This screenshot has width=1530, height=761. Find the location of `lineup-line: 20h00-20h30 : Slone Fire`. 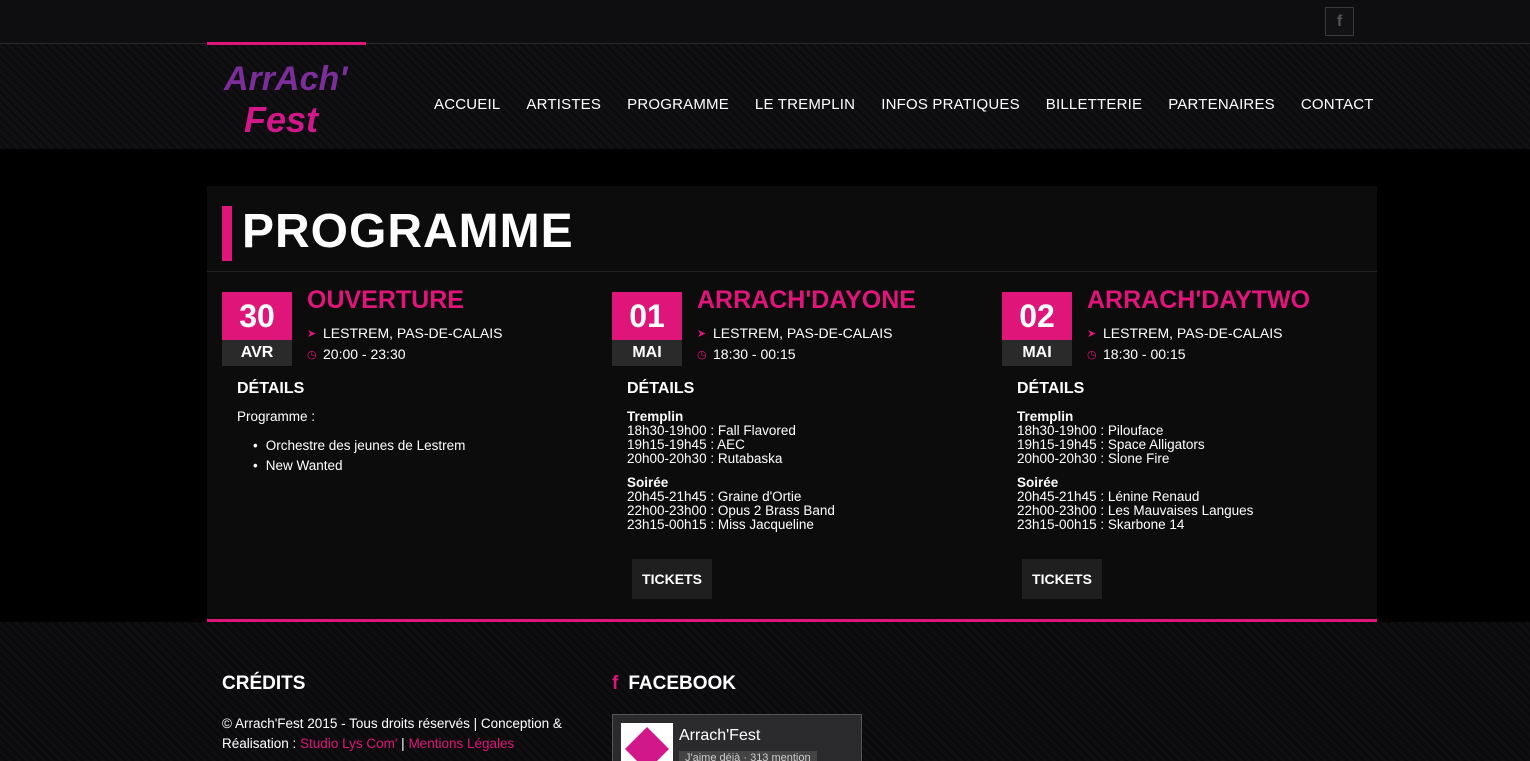

lineup-line: 20h00-20h30 : Slone Fire is located at coordinates (1093, 458).